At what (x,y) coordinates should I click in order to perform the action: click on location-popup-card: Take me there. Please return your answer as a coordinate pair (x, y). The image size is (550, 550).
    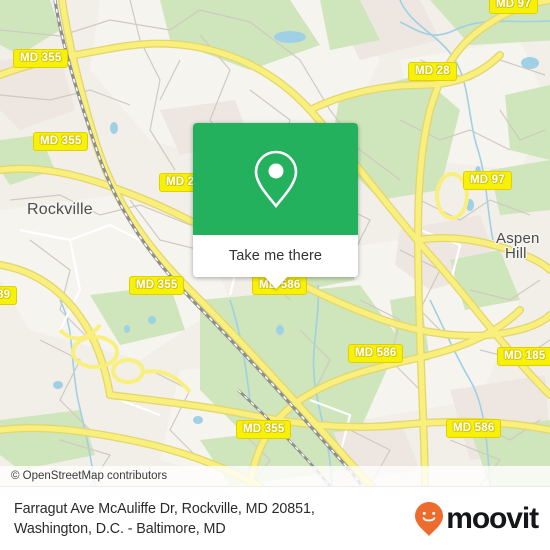
    Looking at the image, I should click on (275, 206).